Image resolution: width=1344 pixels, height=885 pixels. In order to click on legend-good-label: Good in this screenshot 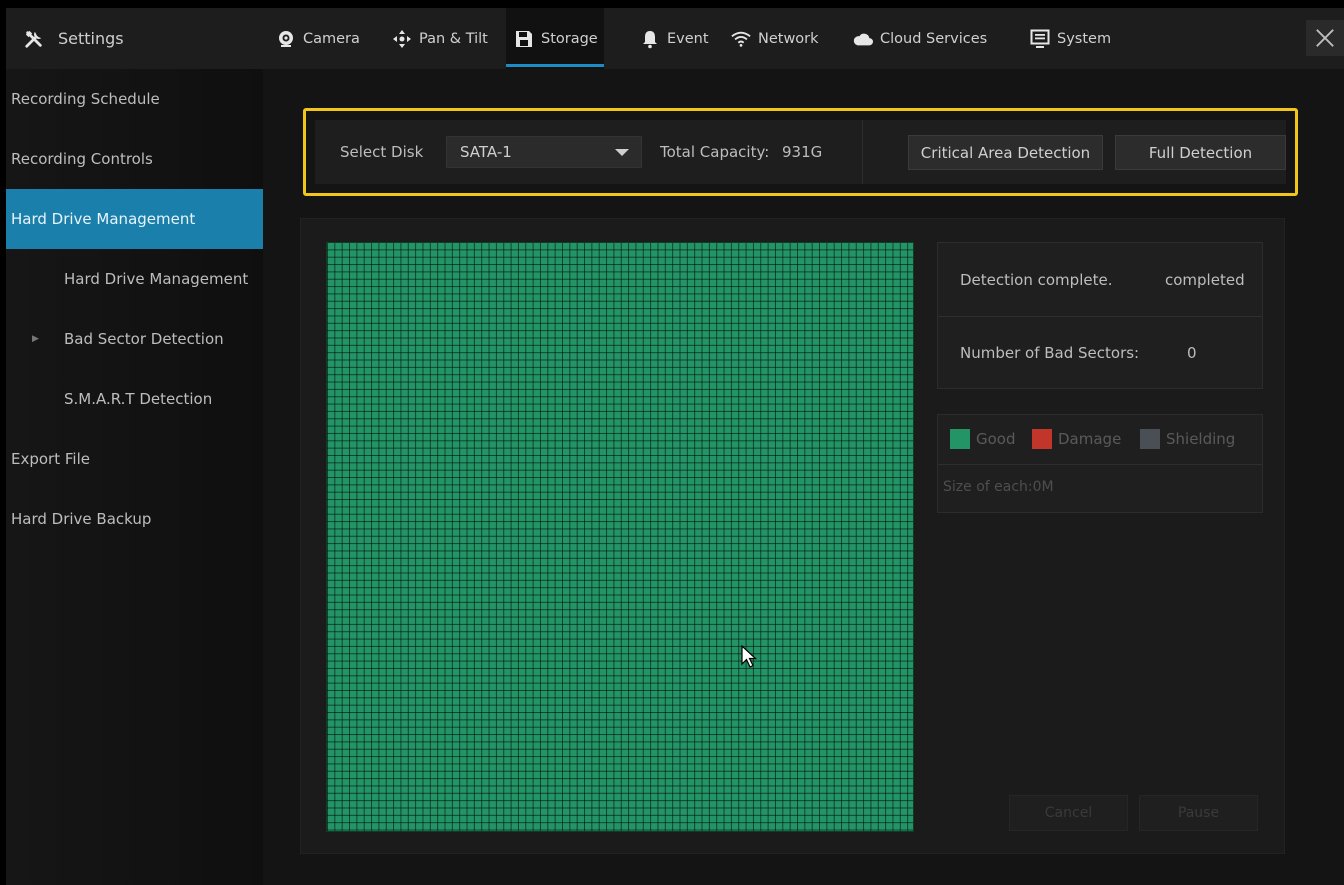, I will do `click(996, 439)`.